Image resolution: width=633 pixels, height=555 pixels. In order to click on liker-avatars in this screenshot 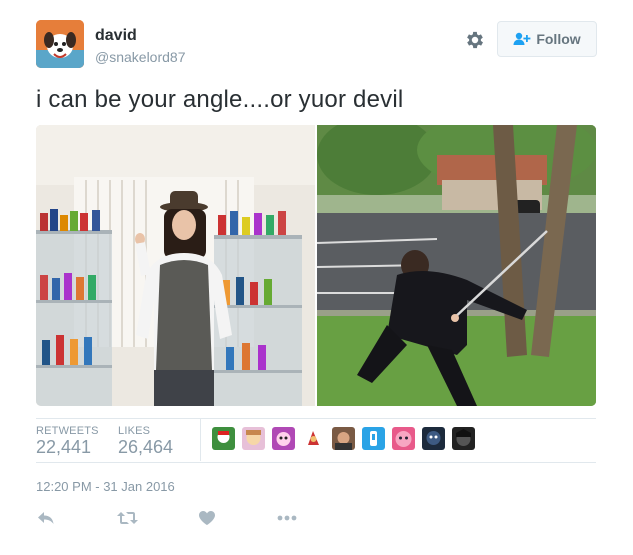, I will do `click(343, 438)`.